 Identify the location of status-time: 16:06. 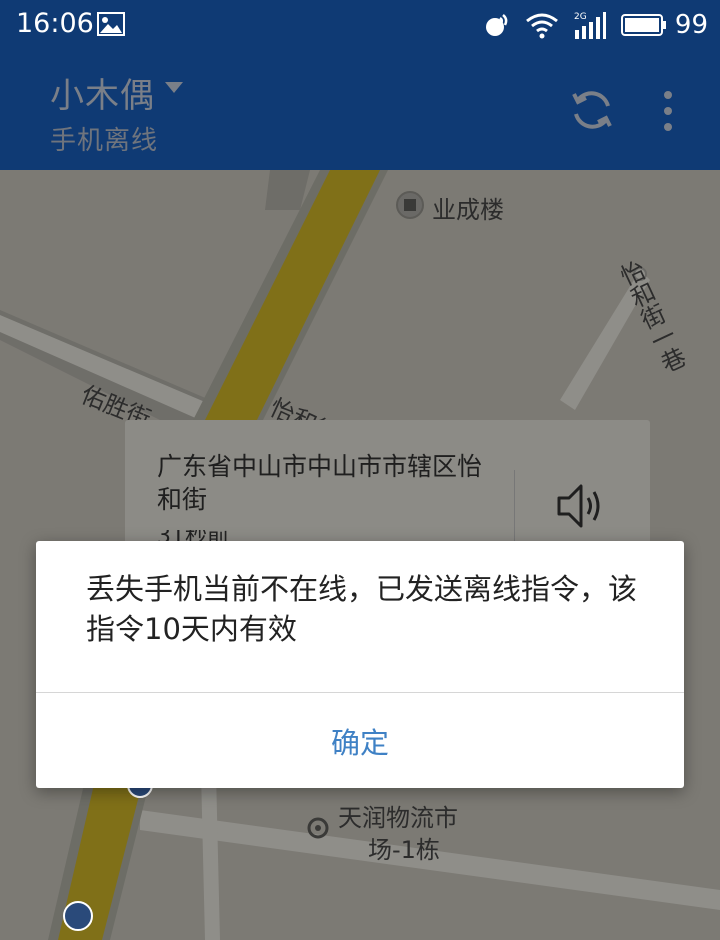
(55, 23).